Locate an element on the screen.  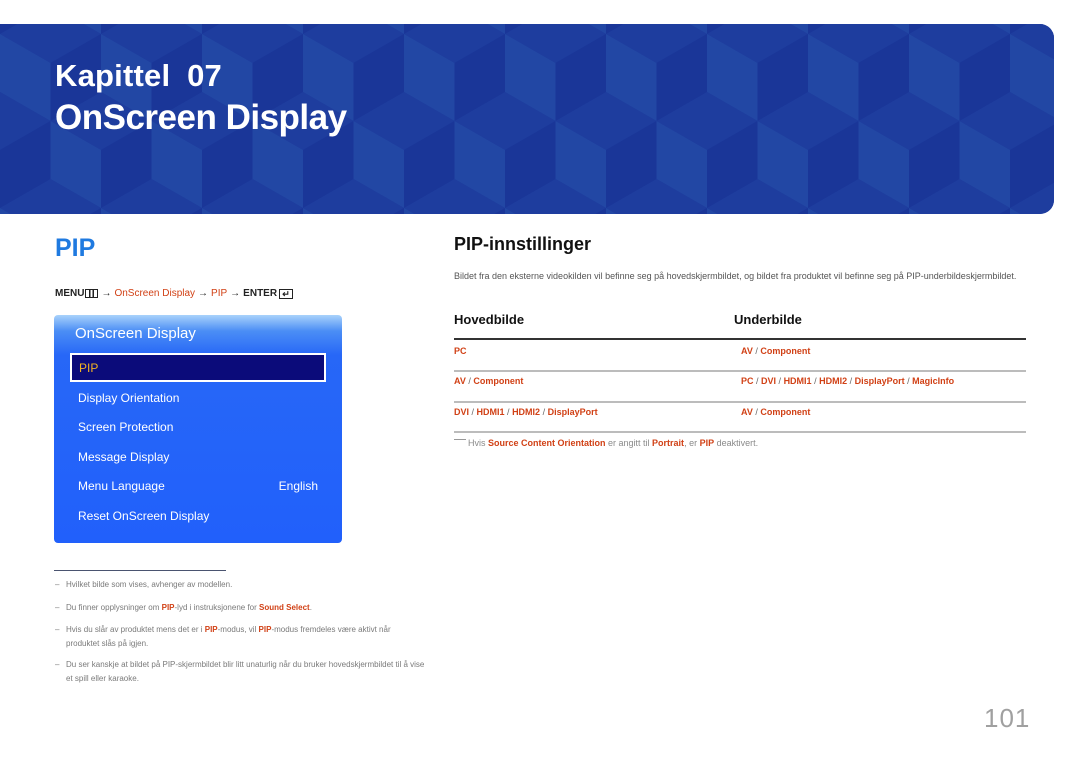
footnote-text: -modus, vil is located at coordinates (238, 629).